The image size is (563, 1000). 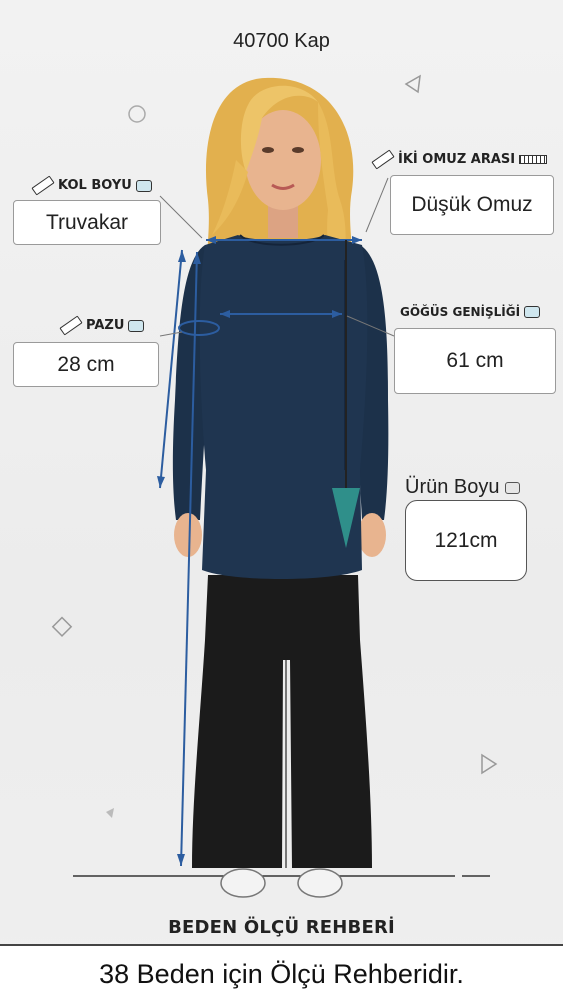 I want to click on product-length-label: Ürün Boyu, so click(x=463, y=487).